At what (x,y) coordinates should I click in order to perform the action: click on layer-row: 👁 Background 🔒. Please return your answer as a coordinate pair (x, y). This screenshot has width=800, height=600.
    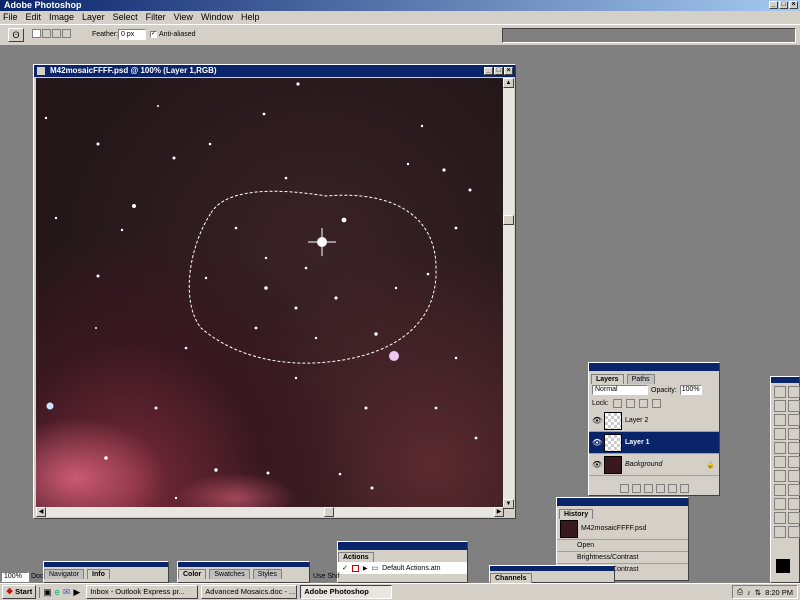
    Looking at the image, I should click on (654, 465).